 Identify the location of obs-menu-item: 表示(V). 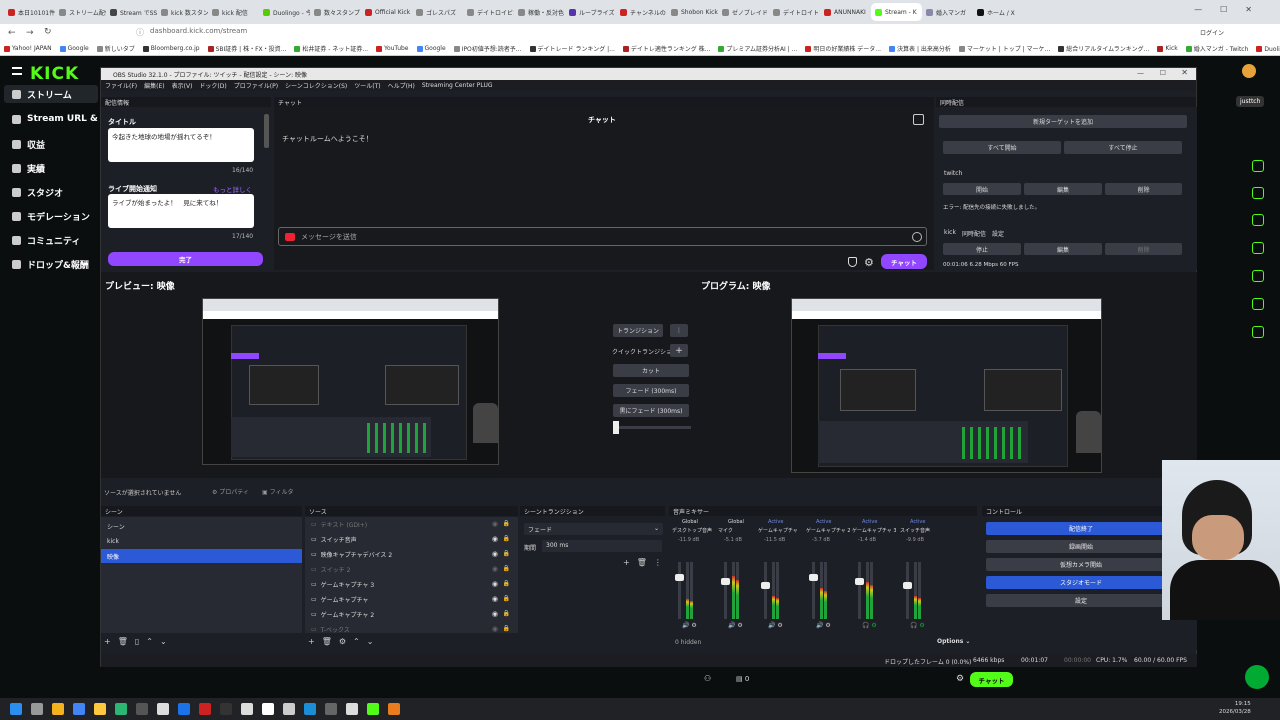
(182, 85).